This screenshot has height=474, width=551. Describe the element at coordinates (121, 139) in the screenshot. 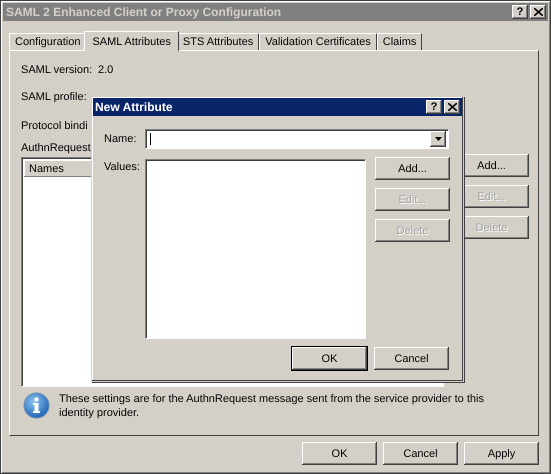

I see `field-label: Name:` at that location.